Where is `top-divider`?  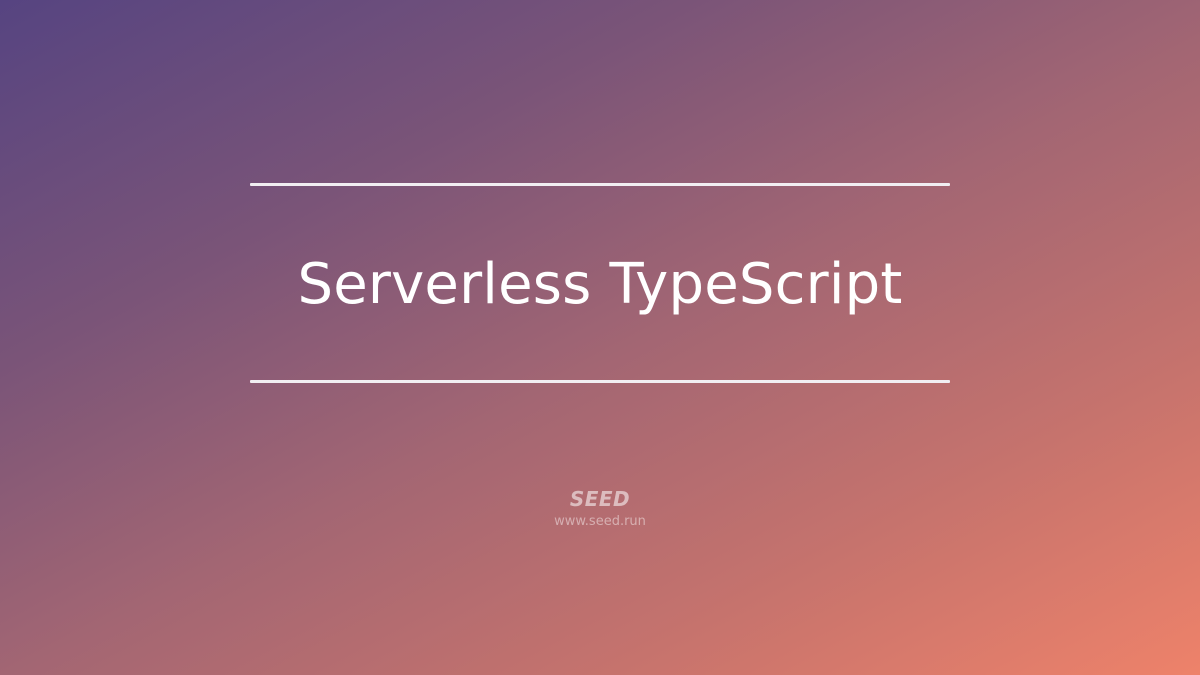 top-divider is located at coordinates (600, 184).